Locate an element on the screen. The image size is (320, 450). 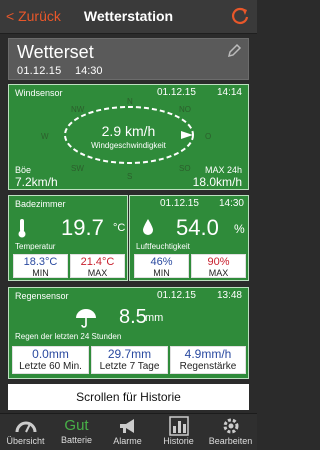
wind-time: 14:14 is located at coordinates (229, 92).